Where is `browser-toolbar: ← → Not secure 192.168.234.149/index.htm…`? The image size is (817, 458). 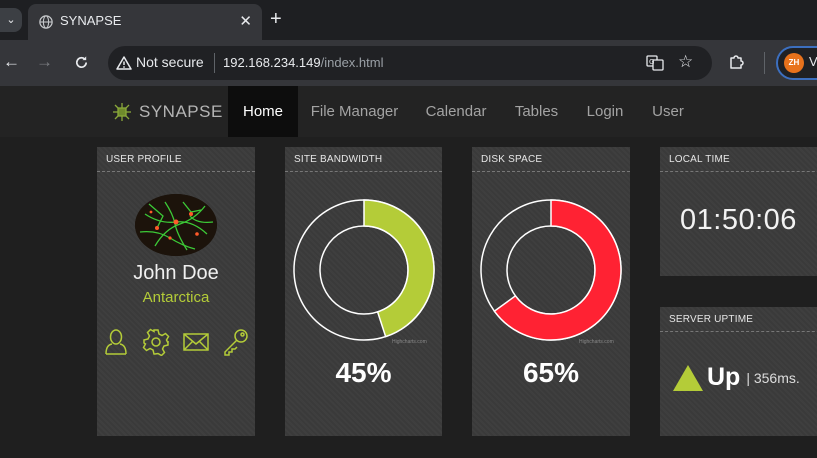
browser-toolbar: ← → Not secure 192.168.234.149/index.htm… is located at coordinates (408, 63).